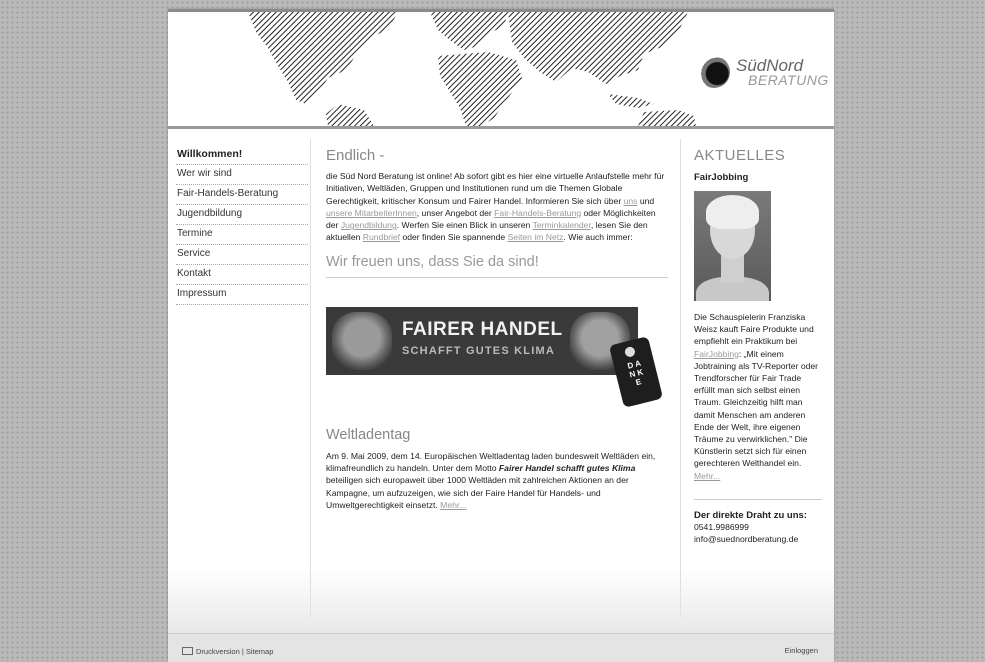  Describe the element at coordinates (187, 651) in the screenshot. I see `printer-icon` at that location.